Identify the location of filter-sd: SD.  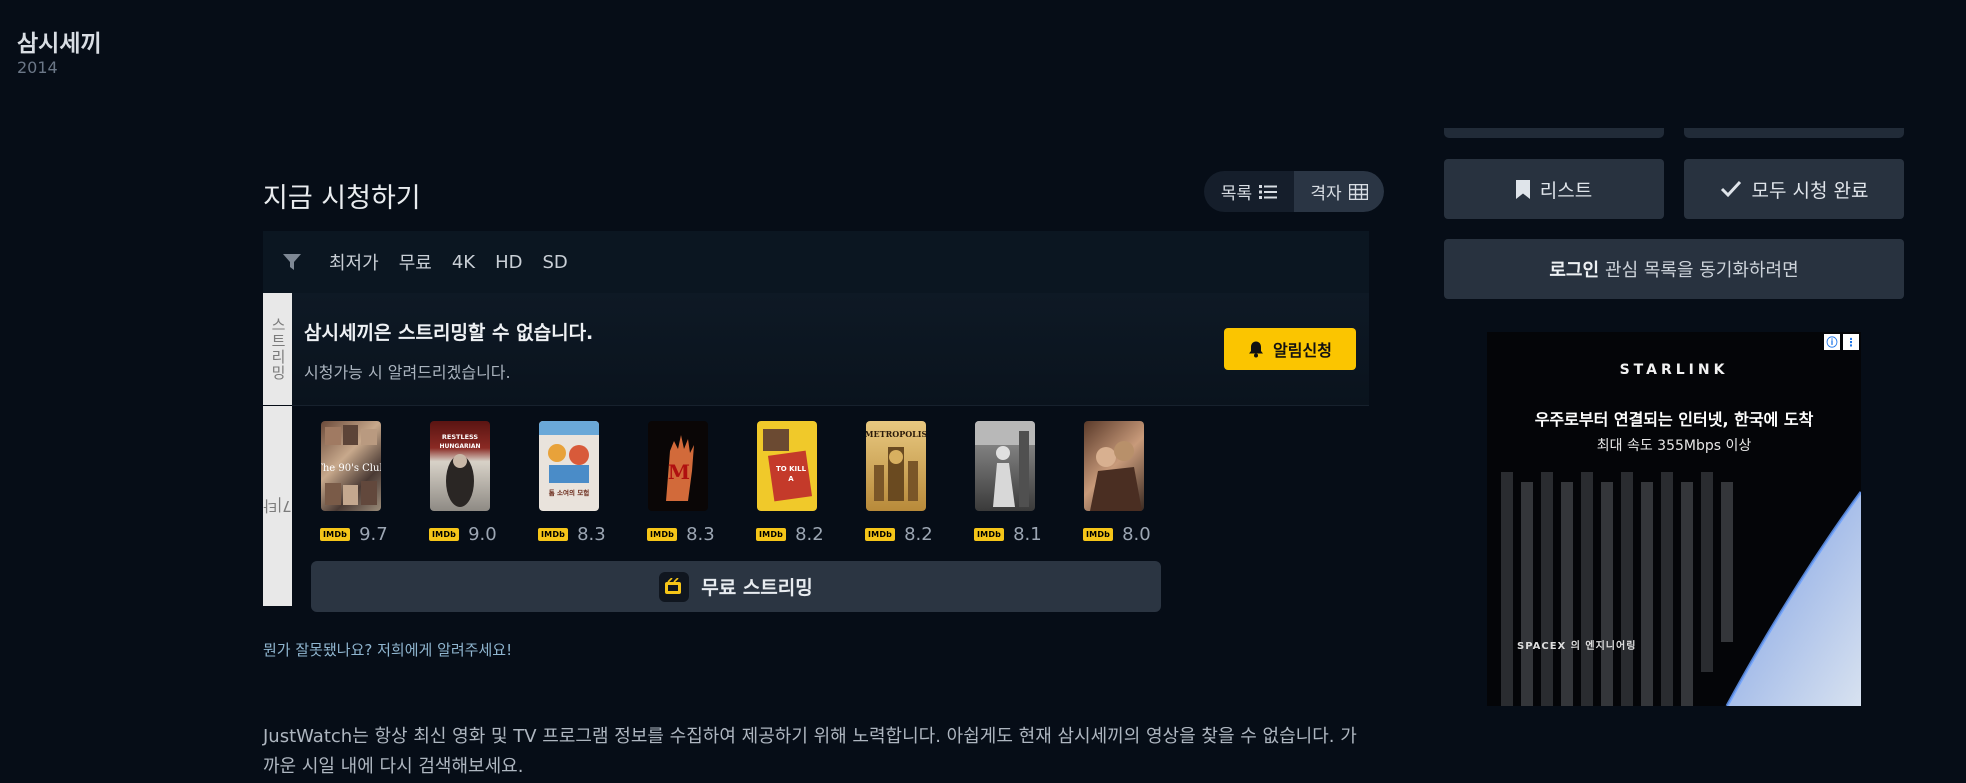
(554, 262).